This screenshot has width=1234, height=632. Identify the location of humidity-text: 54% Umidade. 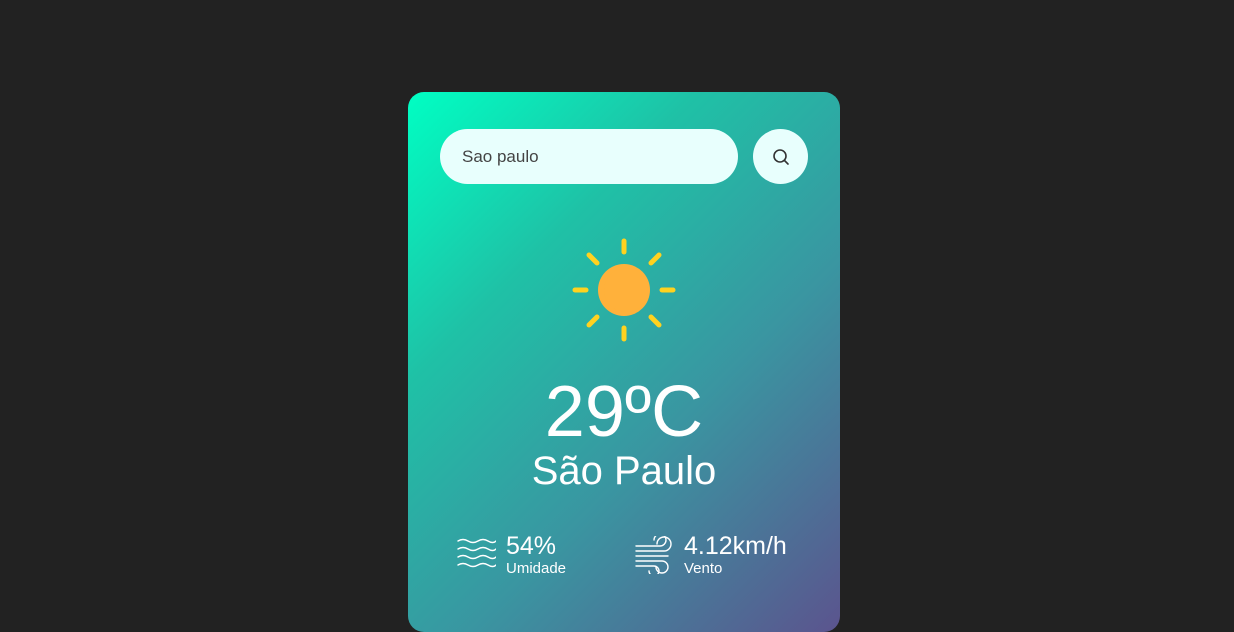
(536, 555).